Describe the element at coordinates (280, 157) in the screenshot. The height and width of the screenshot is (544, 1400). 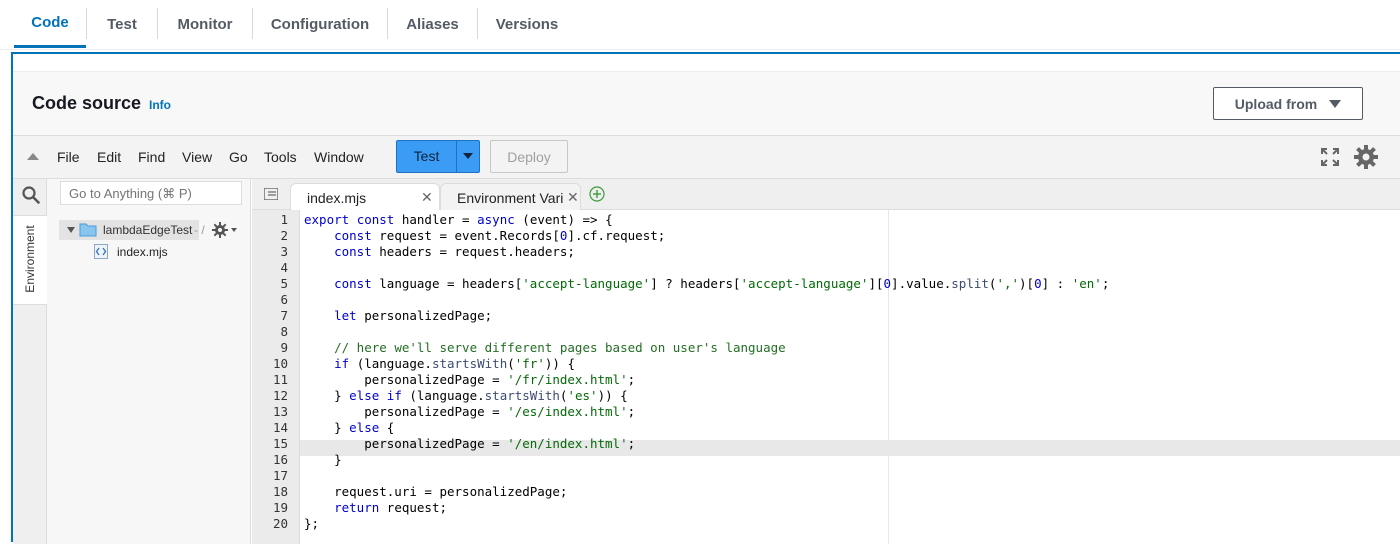
I see `menu-tools: Tools` at that location.